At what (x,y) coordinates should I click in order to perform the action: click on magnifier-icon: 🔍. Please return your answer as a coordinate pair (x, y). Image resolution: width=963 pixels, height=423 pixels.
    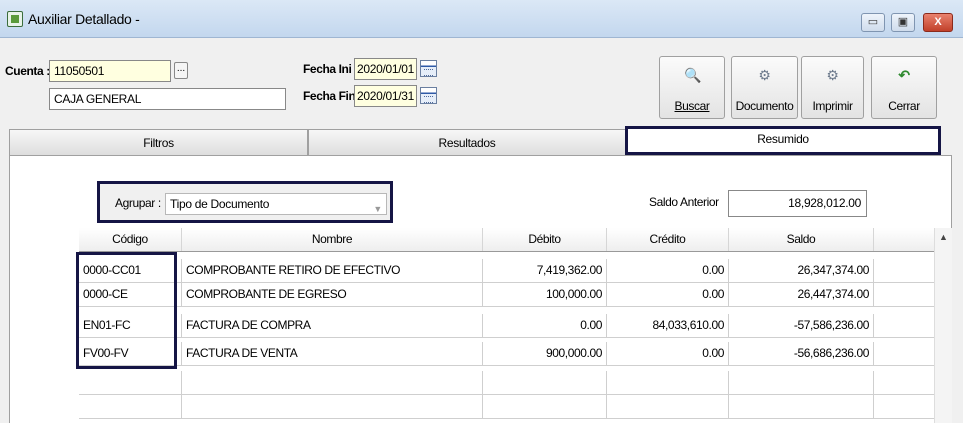
    Looking at the image, I should click on (693, 75).